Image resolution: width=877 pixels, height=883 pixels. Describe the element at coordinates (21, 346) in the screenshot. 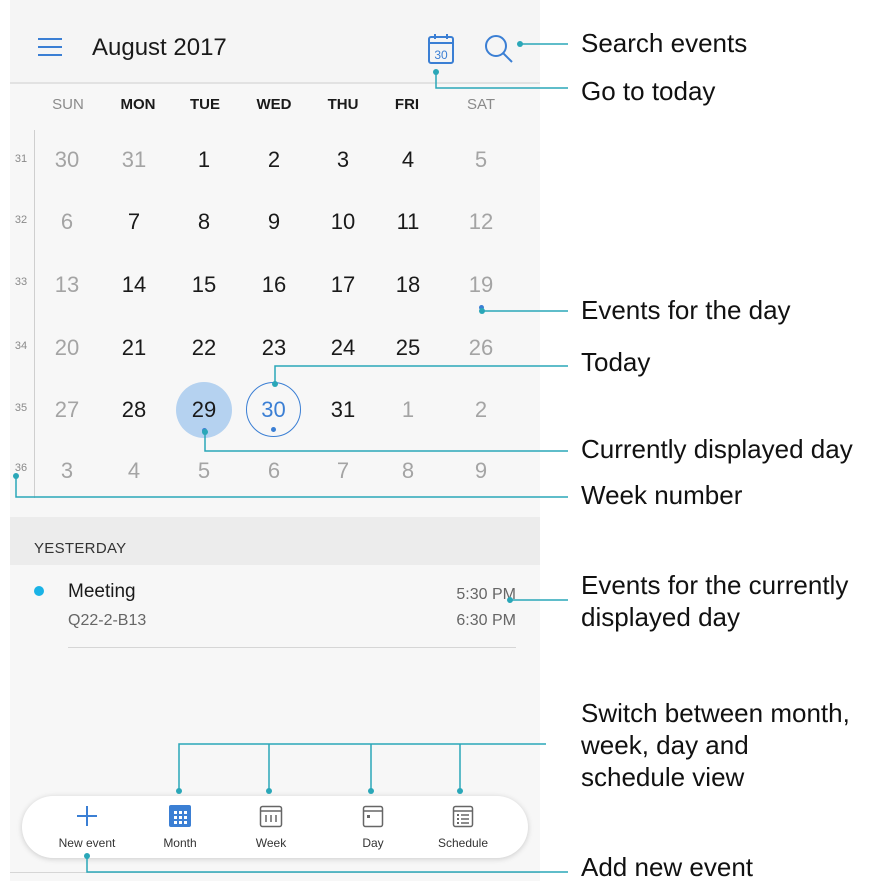

I see `week-number: 34` at that location.